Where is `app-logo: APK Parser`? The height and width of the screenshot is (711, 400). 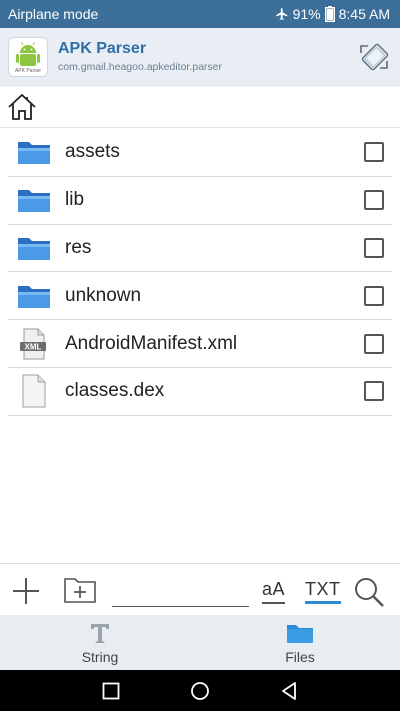 app-logo: APK Parser is located at coordinates (28, 56).